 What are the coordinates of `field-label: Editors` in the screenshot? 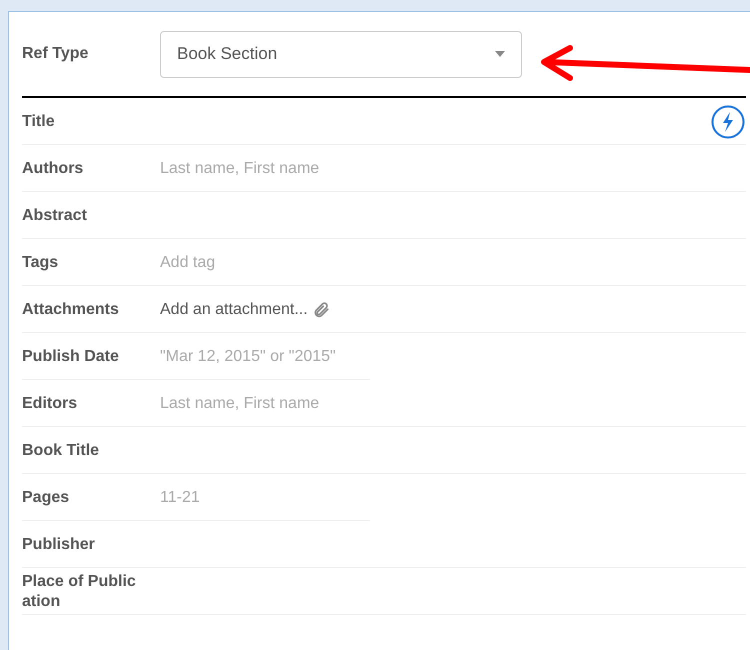 It's located at (50, 404).